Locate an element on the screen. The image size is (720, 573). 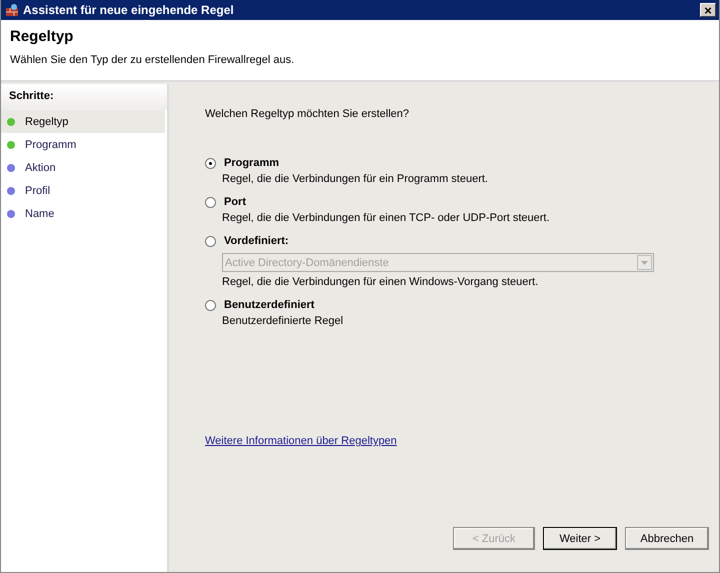
wizard-button: Weiter > is located at coordinates (580, 538).